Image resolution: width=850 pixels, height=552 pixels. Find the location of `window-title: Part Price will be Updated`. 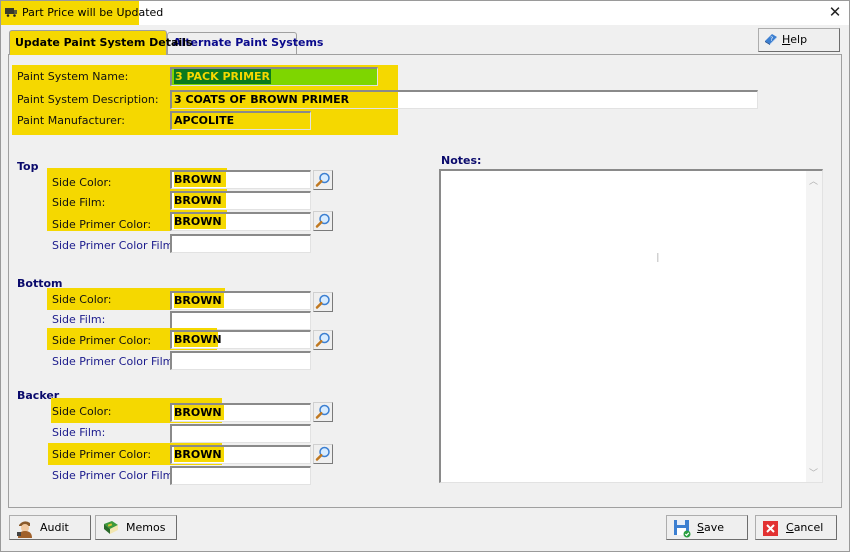

window-title: Part Price will be Updated is located at coordinates (93, 12).